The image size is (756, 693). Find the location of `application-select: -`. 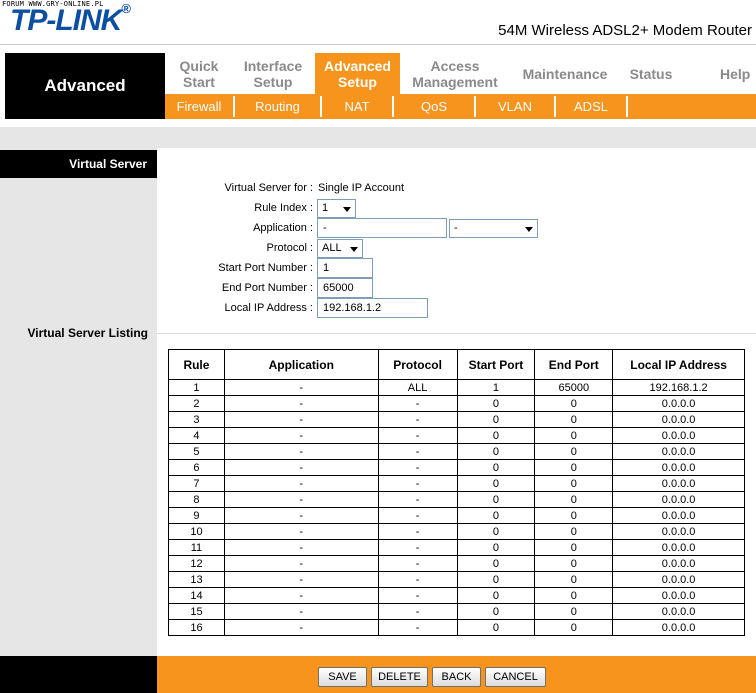

application-select: - is located at coordinates (493, 228).